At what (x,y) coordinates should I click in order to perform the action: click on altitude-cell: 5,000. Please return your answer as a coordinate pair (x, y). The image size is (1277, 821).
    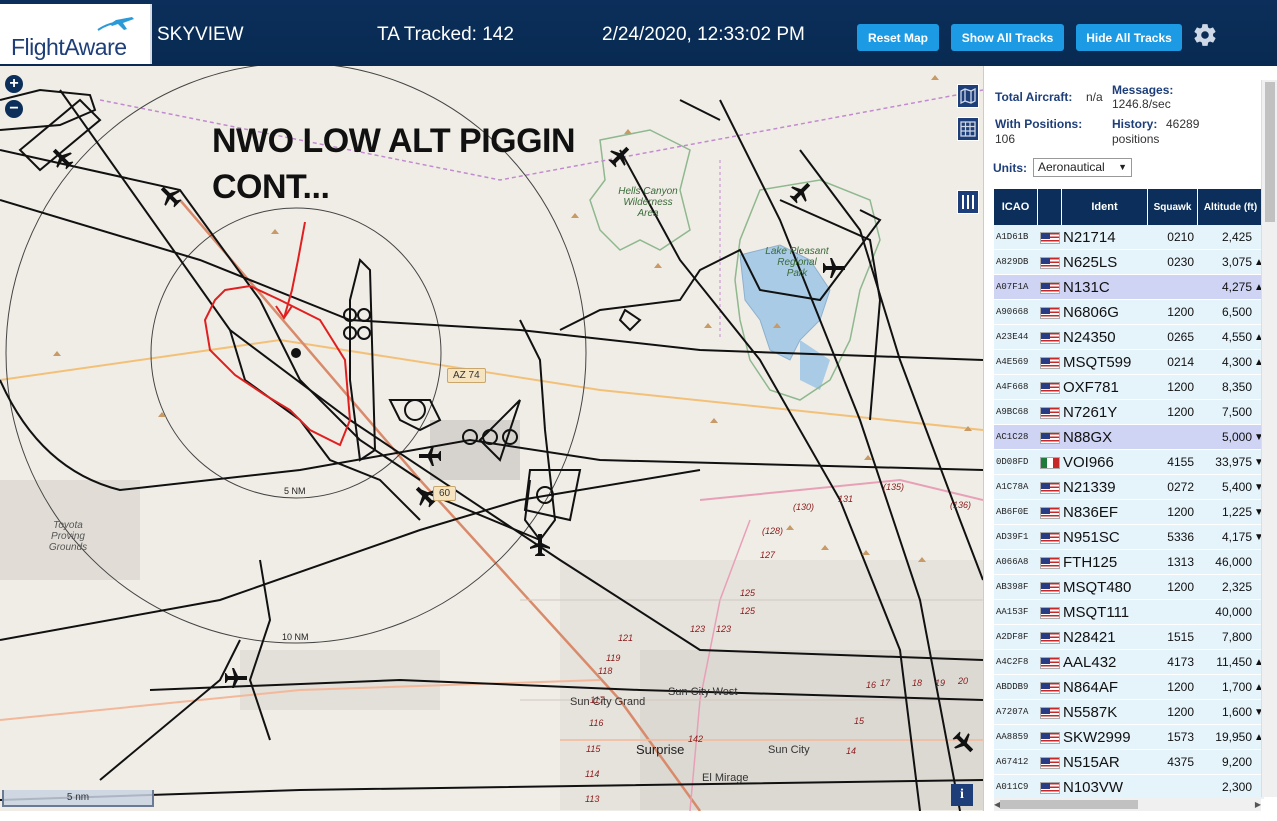
    Looking at the image, I should click on (1226, 437).